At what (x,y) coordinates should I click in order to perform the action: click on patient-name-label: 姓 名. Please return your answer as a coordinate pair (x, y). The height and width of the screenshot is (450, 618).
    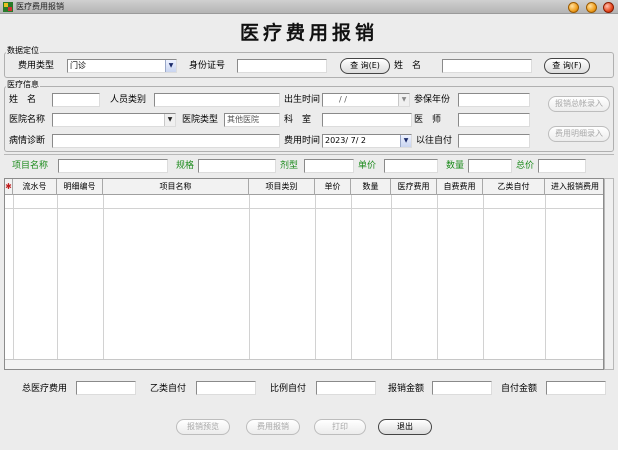
    Looking at the image, I should click on (23, 100).